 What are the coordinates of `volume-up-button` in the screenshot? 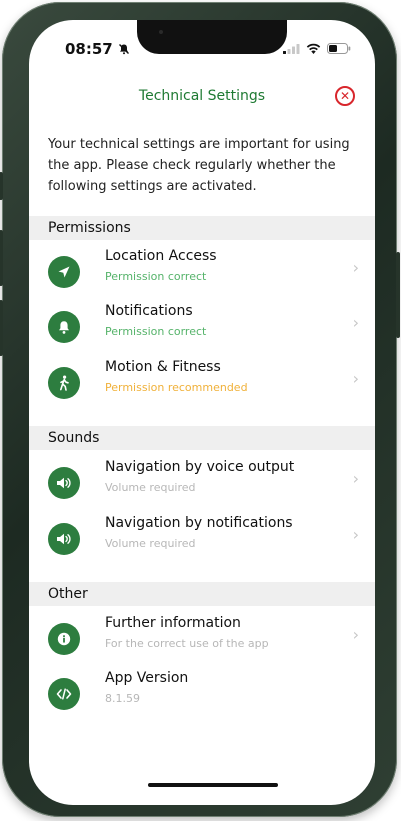 It's located at (1, 258).